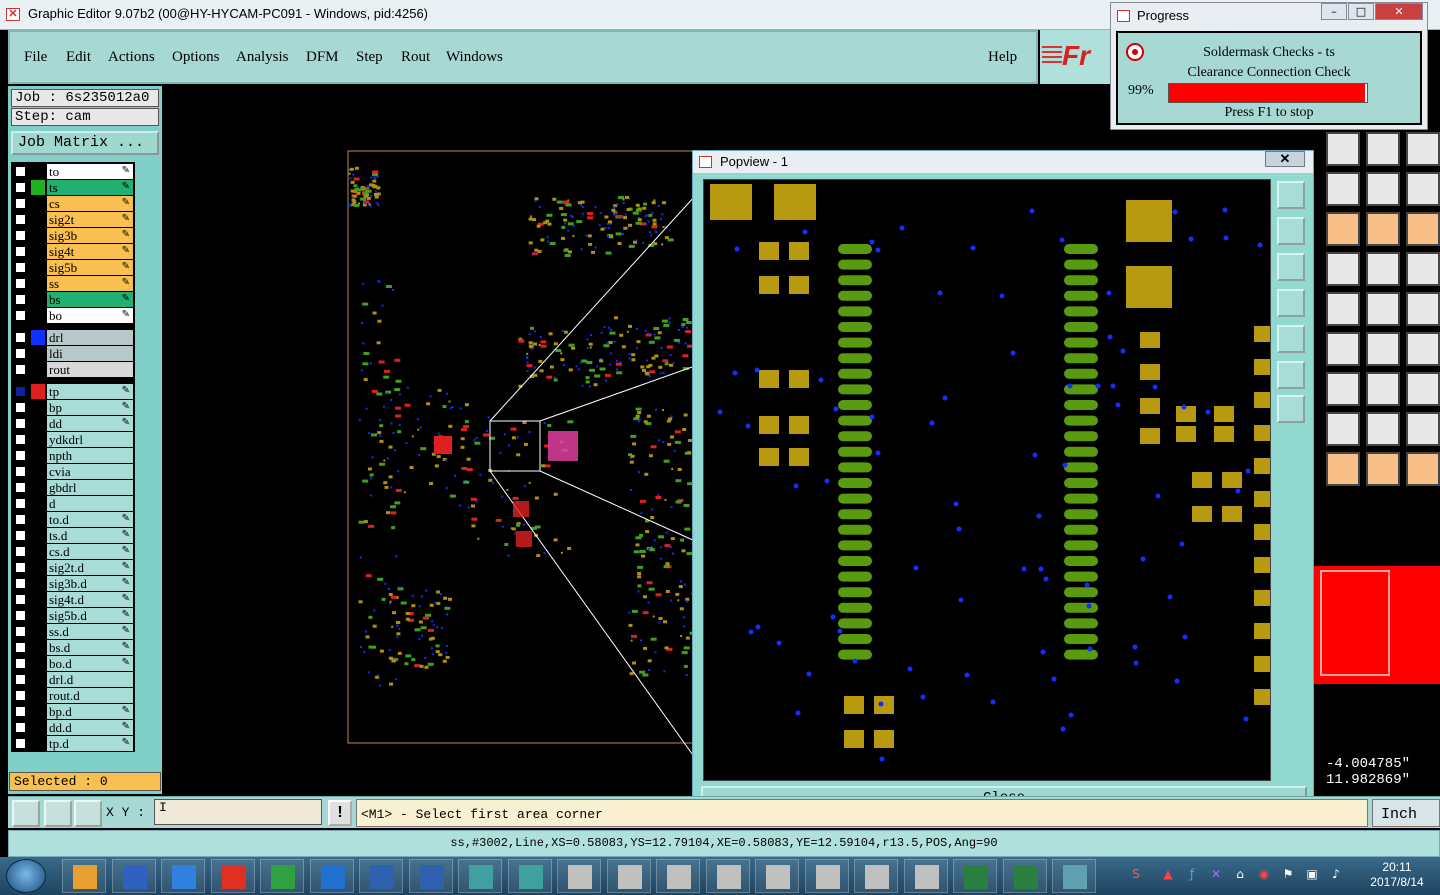 This screenshot has width=1440, height=895. Describe the element at coordinates (90, 679) in the screenshot. I see `layer-name: drl.d` at that location.